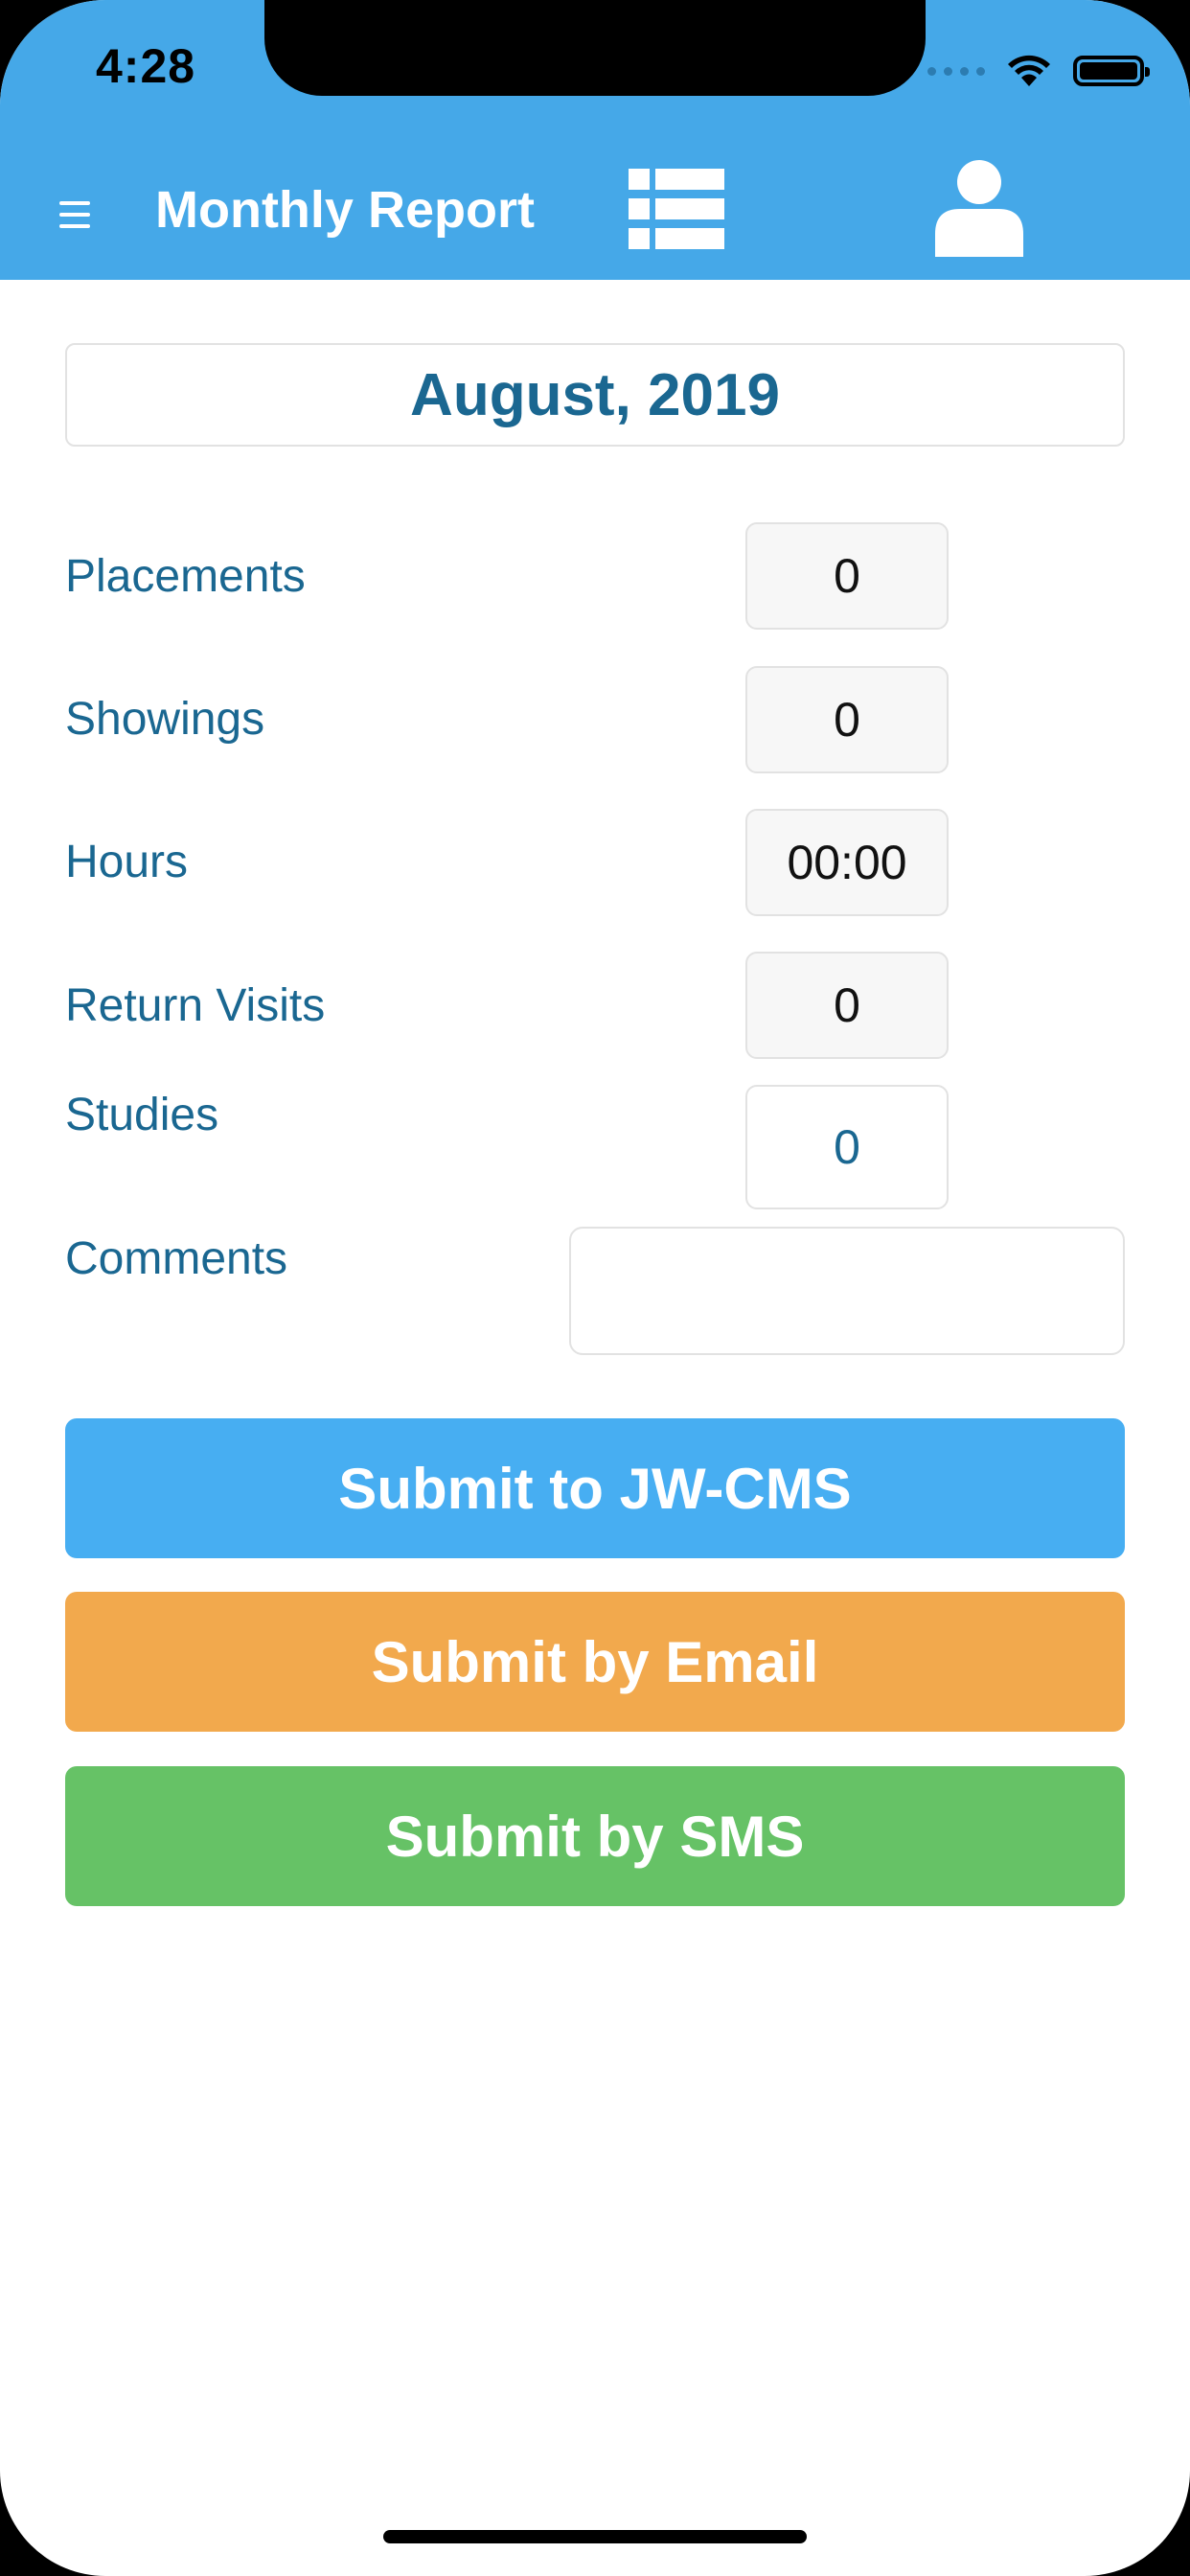  Describe the element at coordinates (847, 576) in the screenshot. I see `placements-input: 0` at that location.